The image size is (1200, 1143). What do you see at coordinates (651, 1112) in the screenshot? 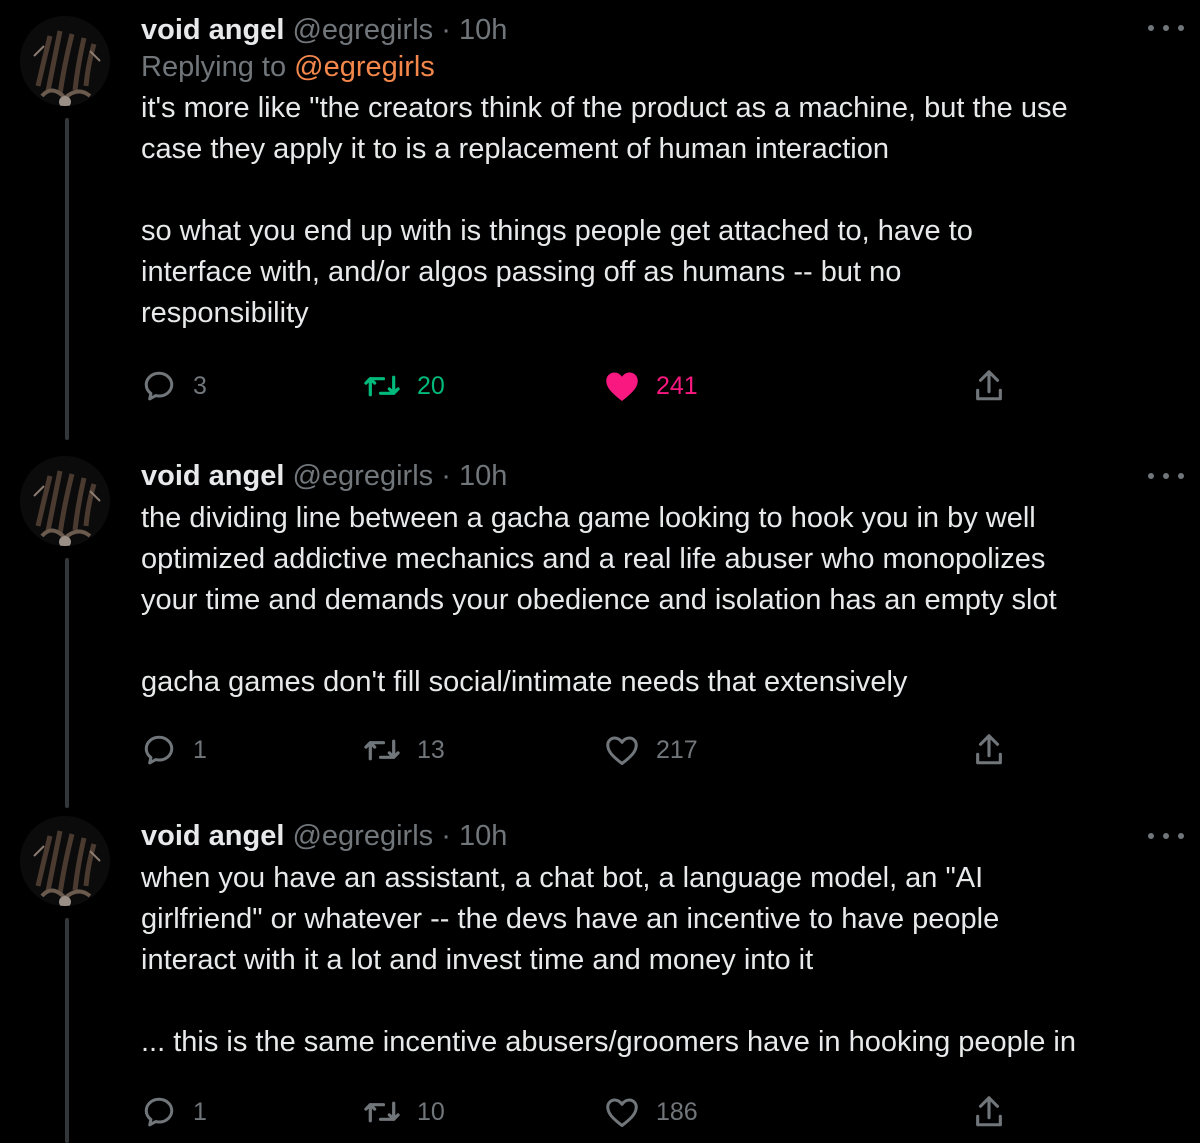
I see `like-button: 186` at bounding box center [651, 1112].